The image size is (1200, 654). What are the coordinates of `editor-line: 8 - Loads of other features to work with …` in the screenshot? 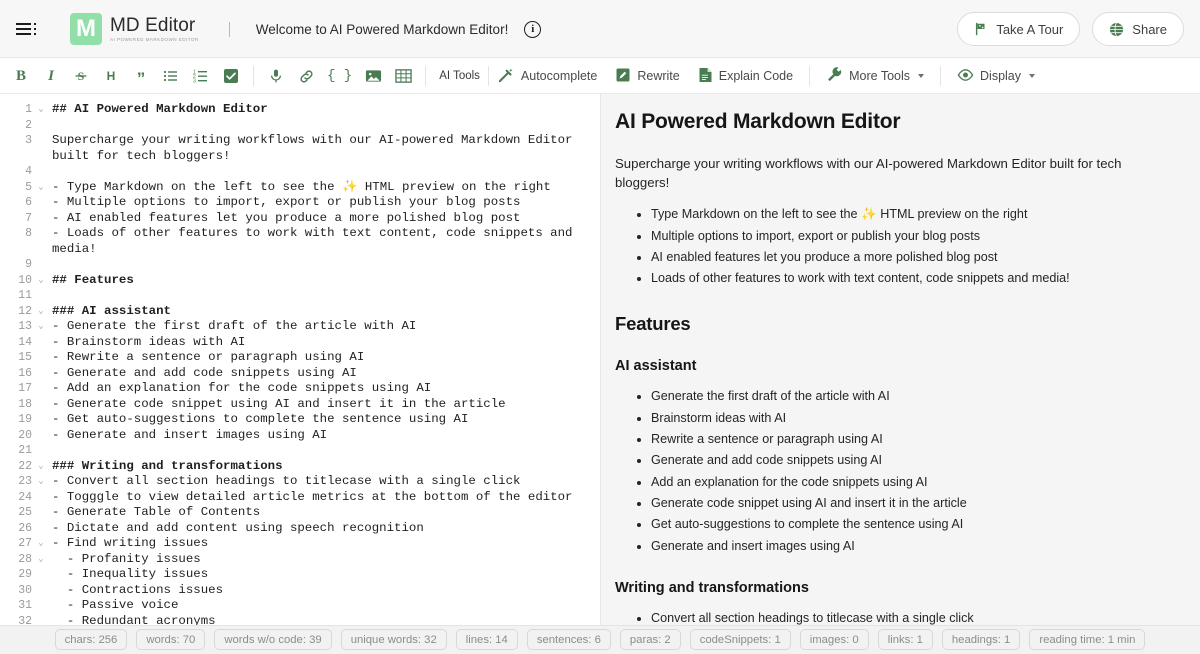 It's located at (300, 241).